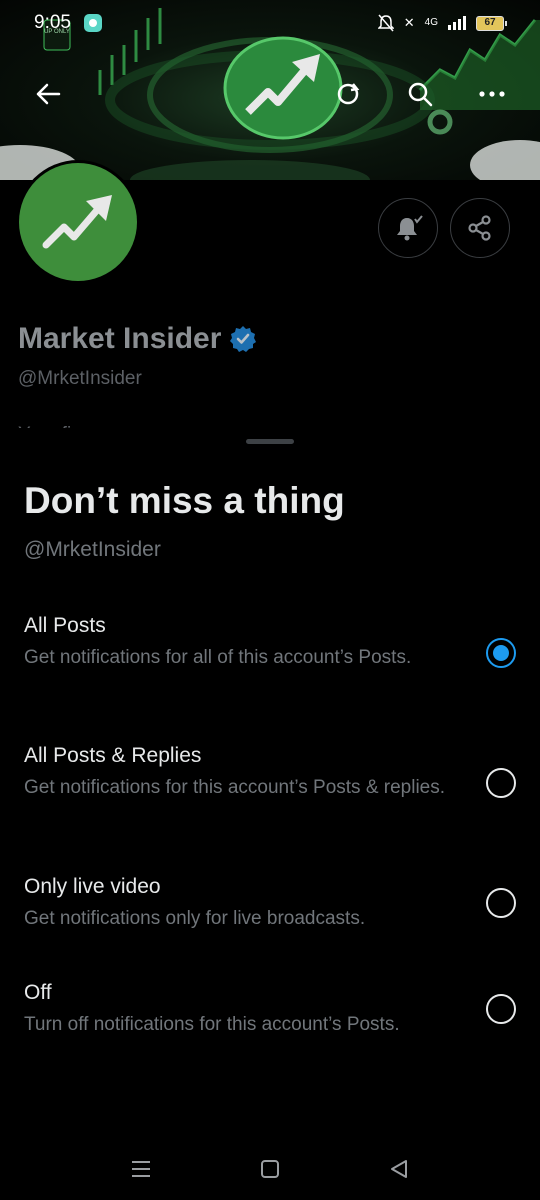  What do you see at coordinates (93, 23) in the screenshot?
I see `chat-app-icon` at bounding box center [93, 23].